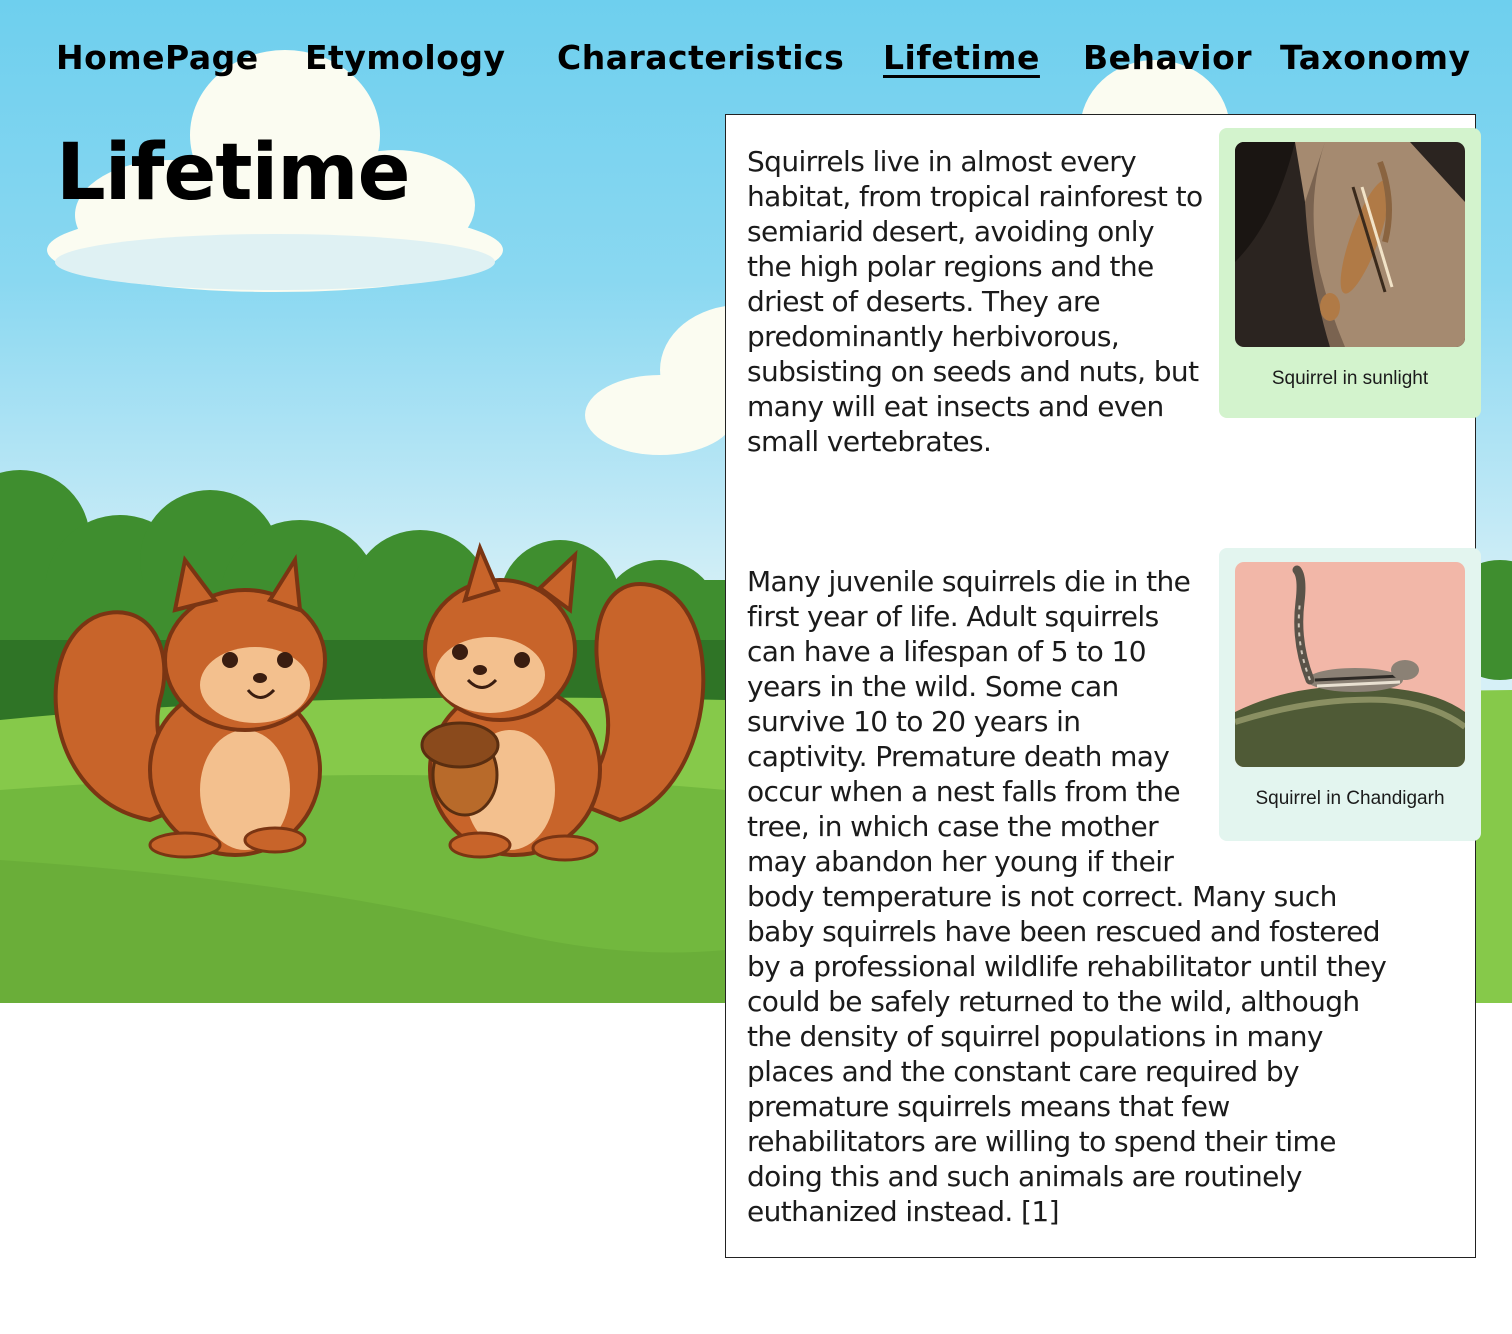  Describe the element at coordinates (157, 57) in the screenshot. I see `nav-homepage-link: HomePage` at that location.